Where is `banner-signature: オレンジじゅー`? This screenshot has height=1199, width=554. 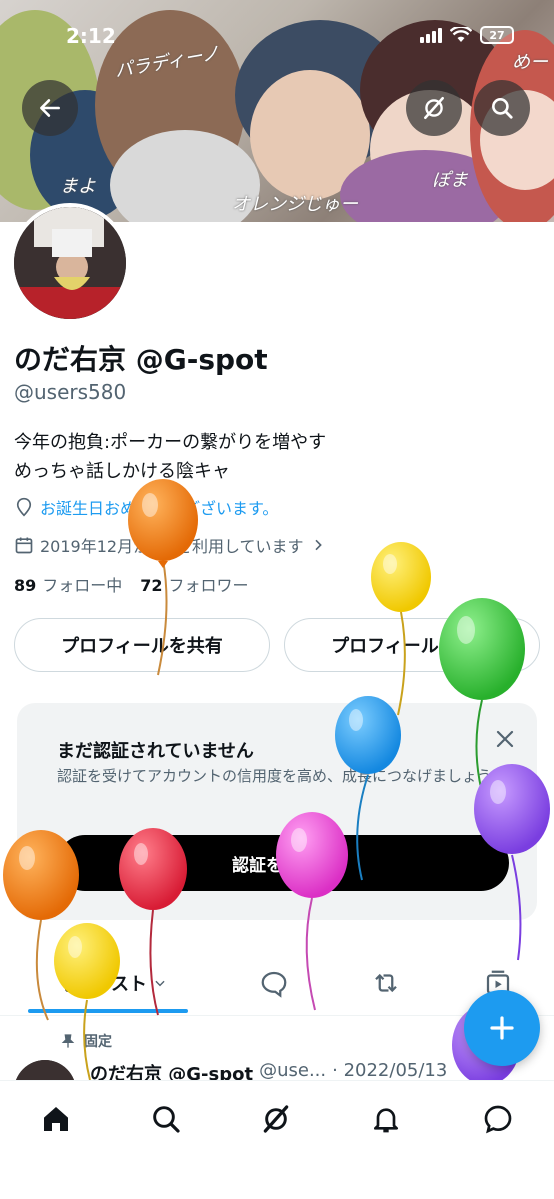 banner-signature: オレンジじゅー is located at coordinates (295, 204).